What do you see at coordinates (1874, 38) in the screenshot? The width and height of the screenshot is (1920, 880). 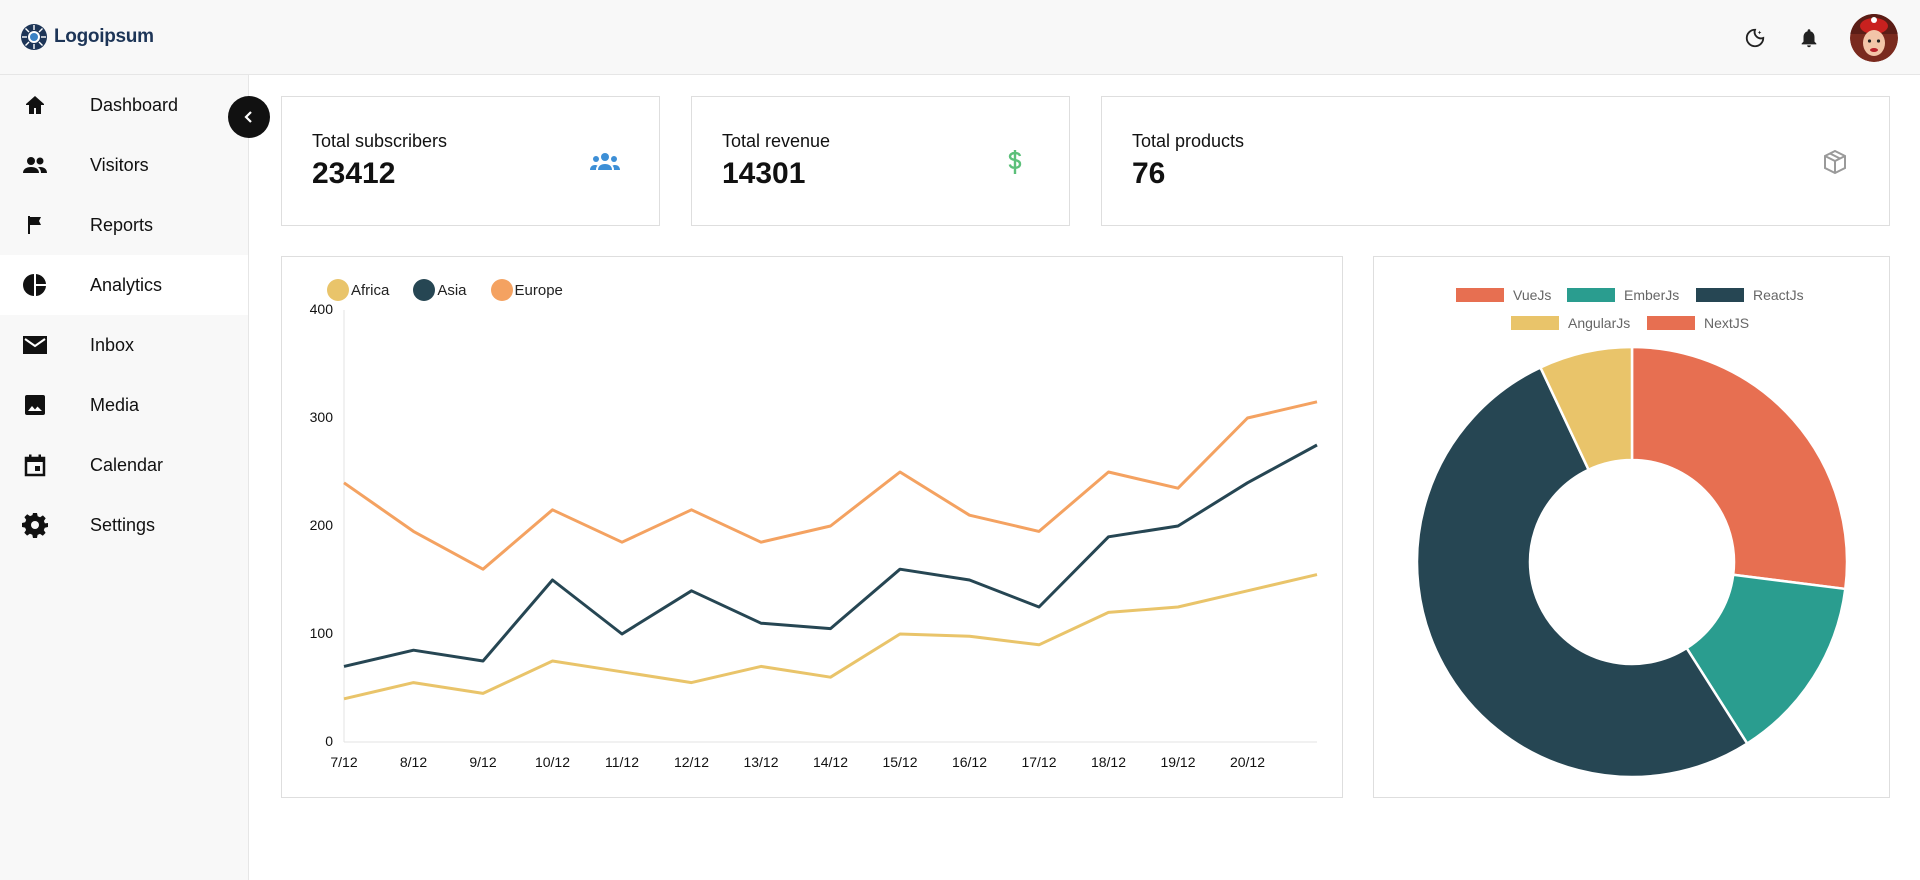 I see `user-avatar` at bounding box center [1874, 38].